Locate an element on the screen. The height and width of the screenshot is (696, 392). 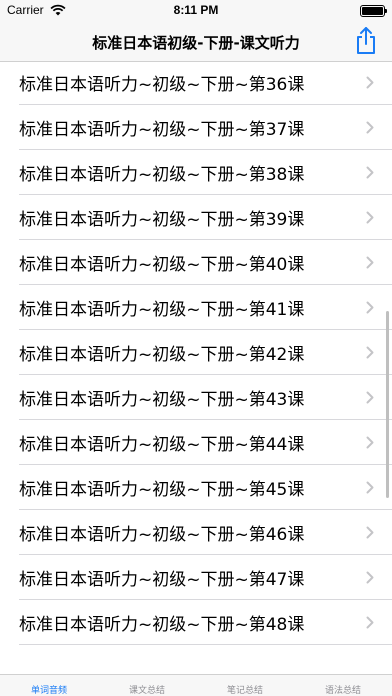
battery-icon is located at coordinates (373, 11).